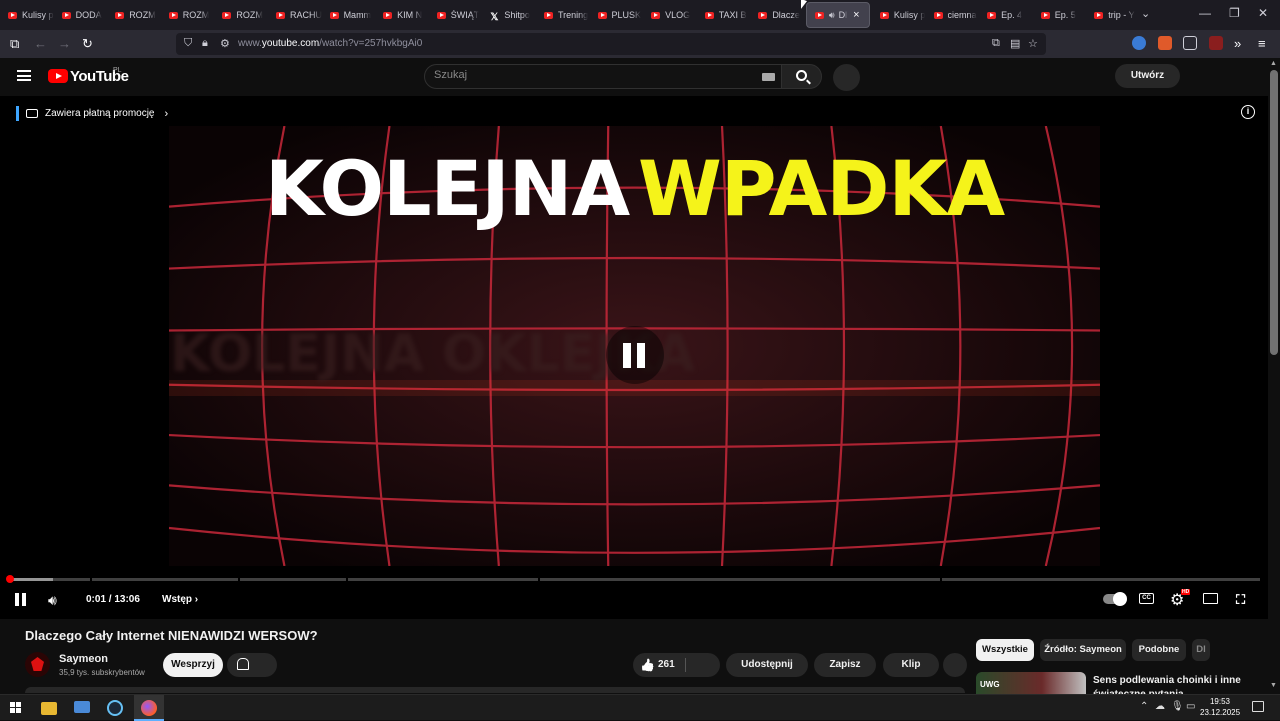 Image resolution: width=1280 pixels, height=721 pixels. What do you see at coordinates (205, 43) in the screenshot?
I see `lock-icon: 🔒︎` at bounding box center [205, 43].